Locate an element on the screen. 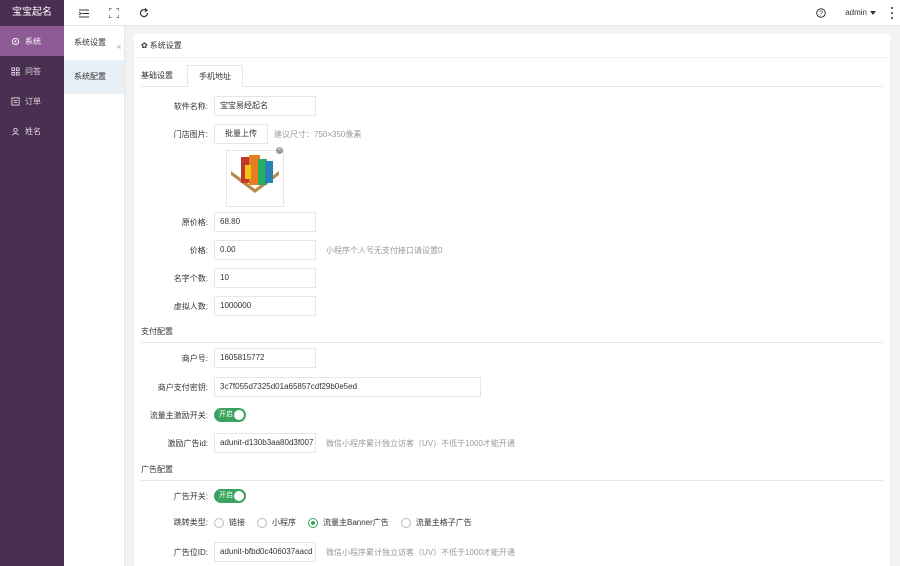 Image resolution: width=900 pixels, height=566 pixels. sidebar-item-label: 订单 is located at coordinates (33, 101).